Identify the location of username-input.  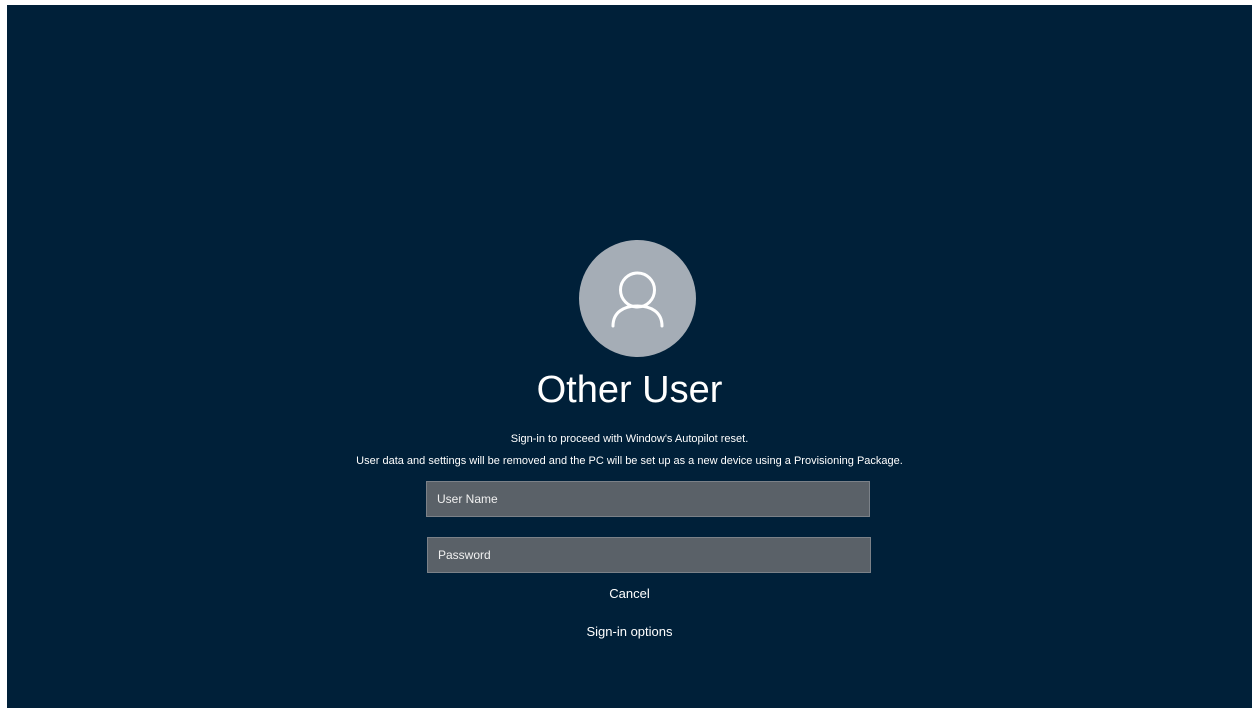
(648, 499).